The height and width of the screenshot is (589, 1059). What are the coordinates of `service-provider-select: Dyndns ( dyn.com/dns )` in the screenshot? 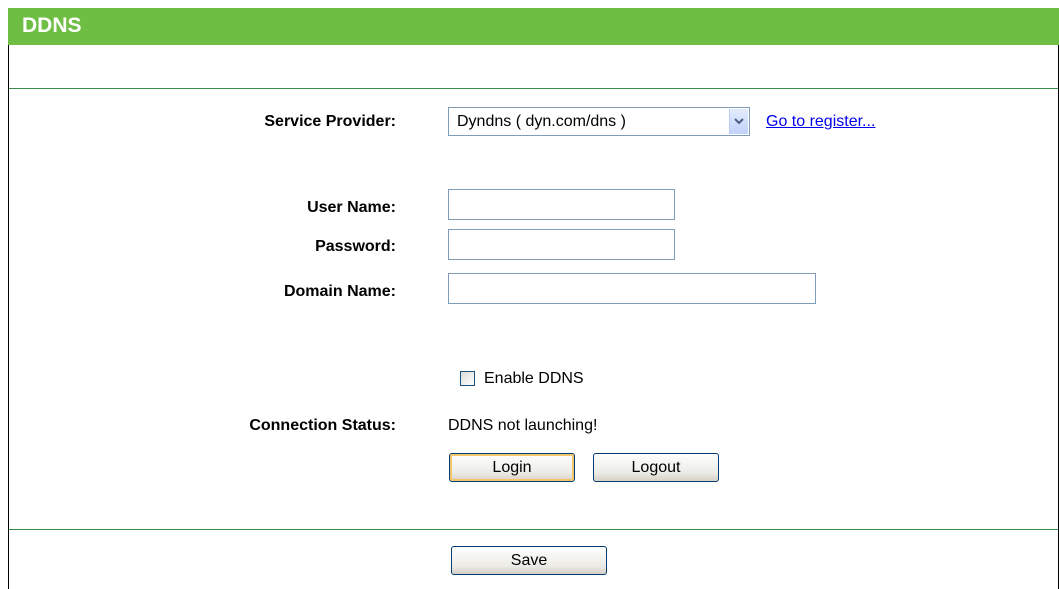 It's located at (599, 121).